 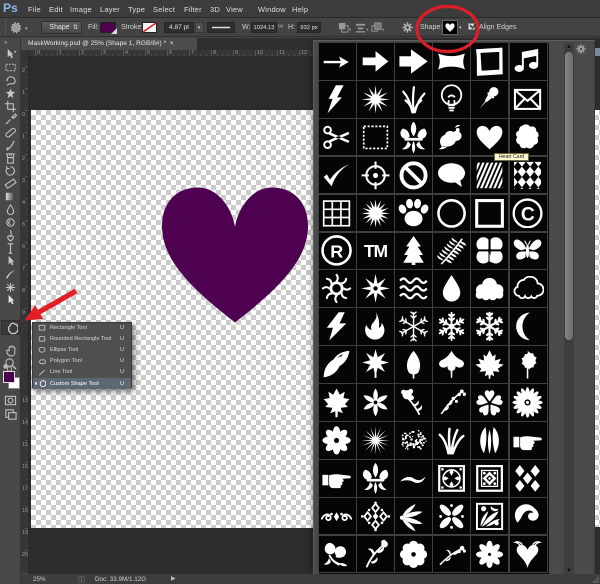 I want to click on svg-text: R, so click(x=337, y=252).